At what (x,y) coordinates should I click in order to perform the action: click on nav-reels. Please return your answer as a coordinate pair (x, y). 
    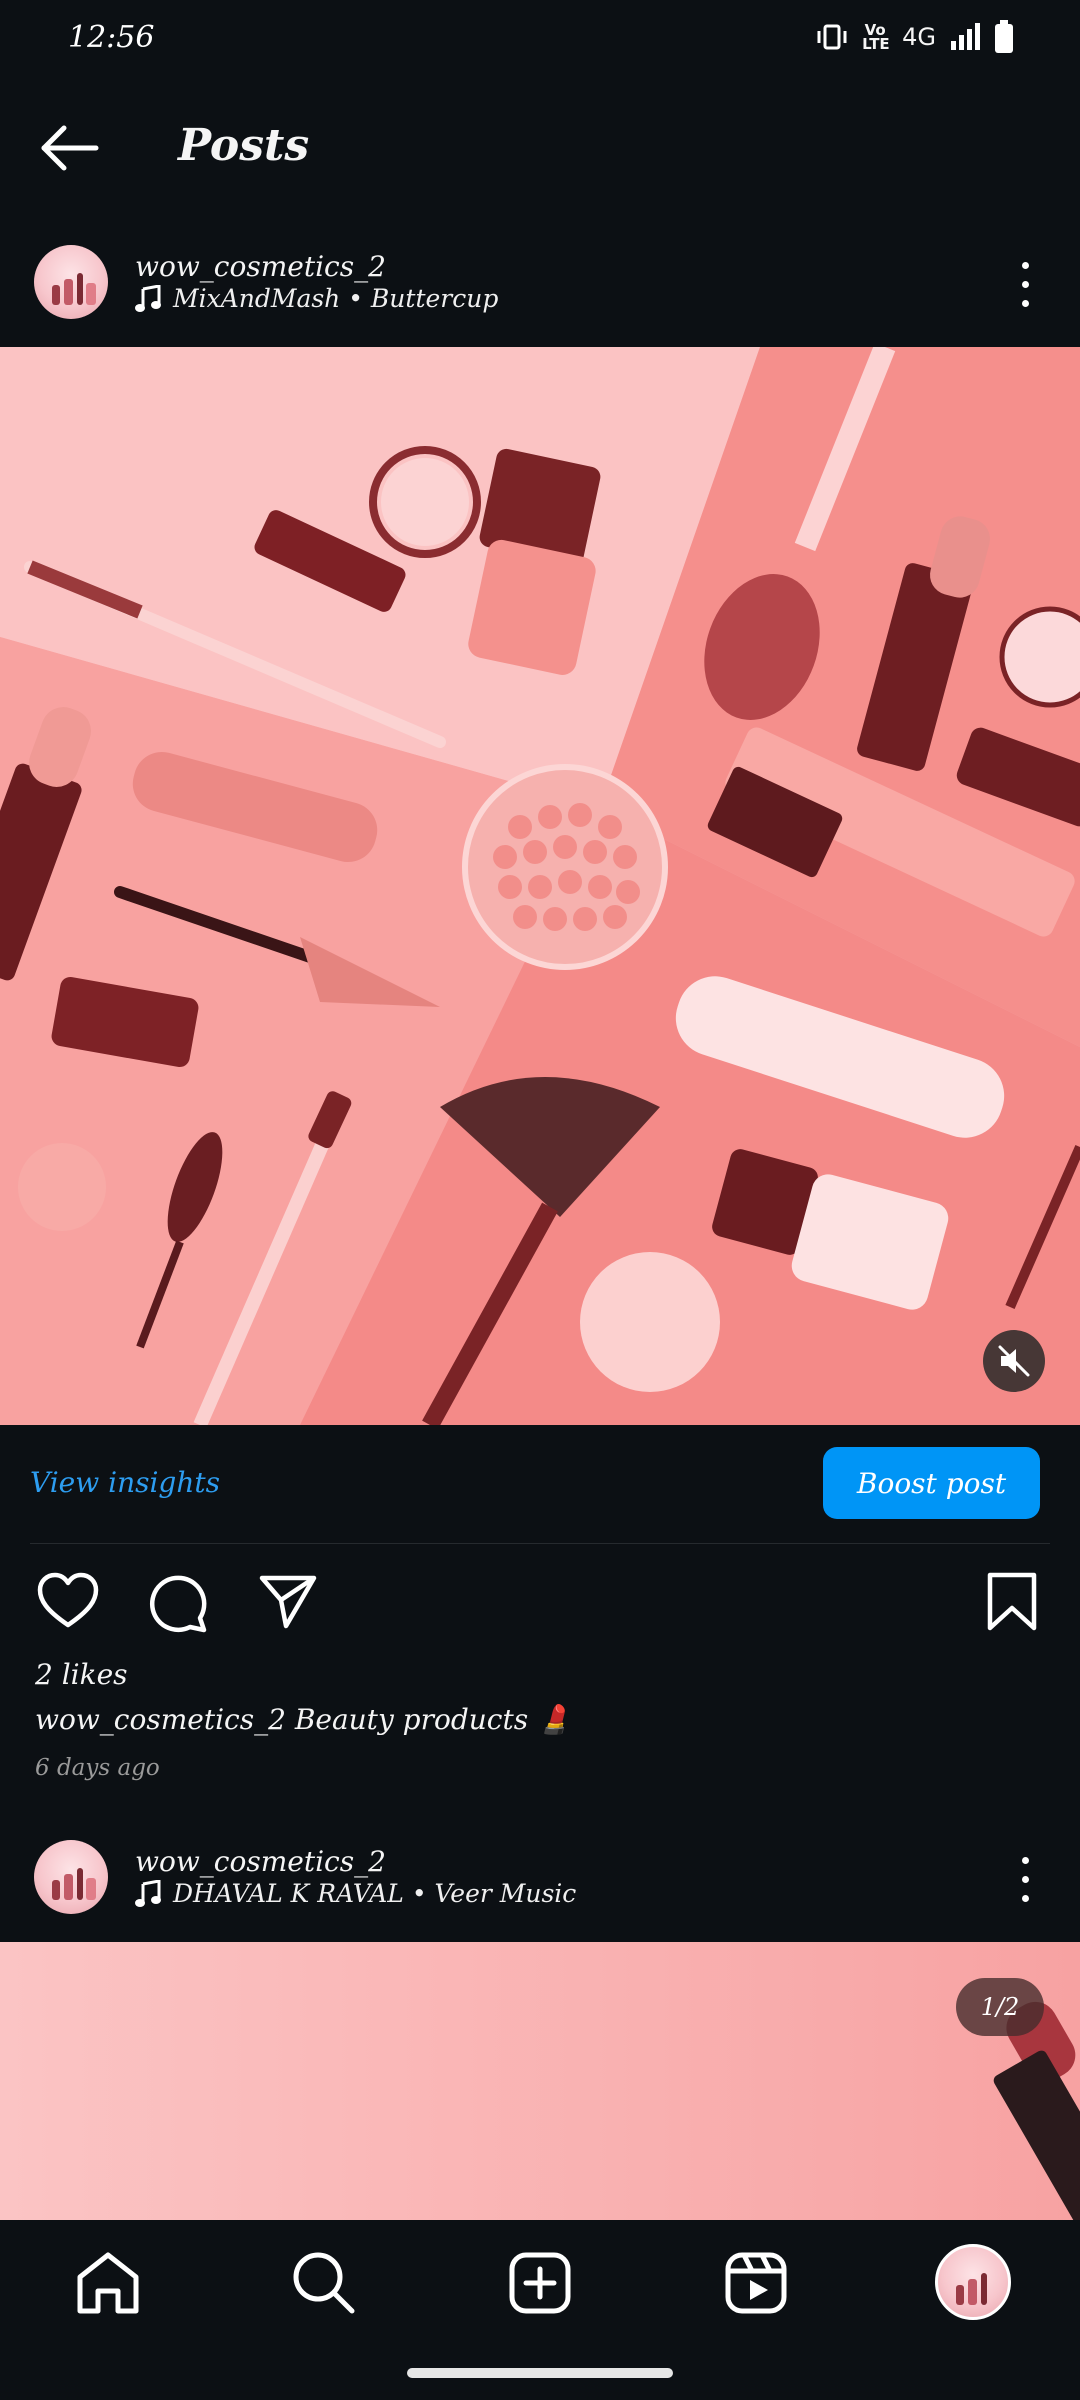
    Looking at the image, I should click on (756, 2283).